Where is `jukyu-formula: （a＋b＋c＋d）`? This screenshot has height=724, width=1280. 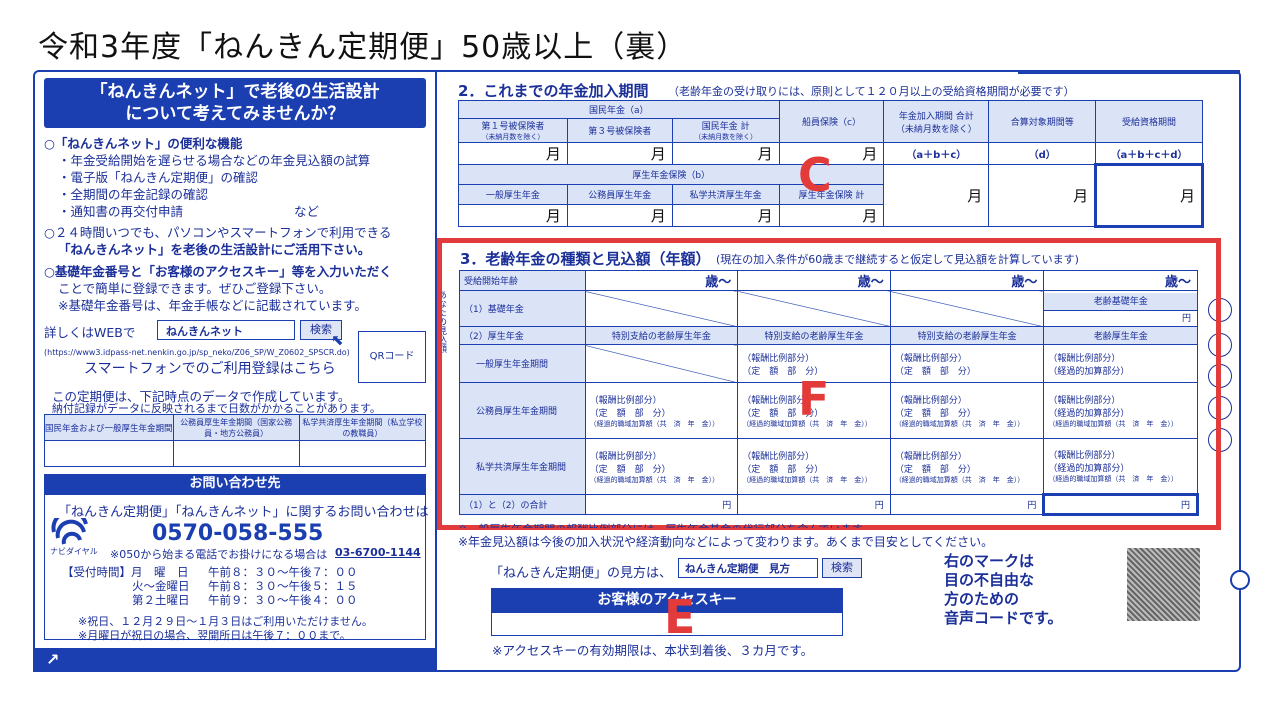 jukyu-formula: （a＋b＋c＋d） is located at coordinates (1149, 153).